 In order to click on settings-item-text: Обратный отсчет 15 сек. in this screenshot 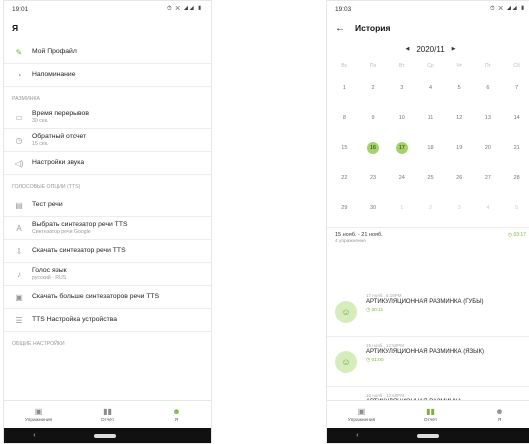, I will do `click(59, 140)`.